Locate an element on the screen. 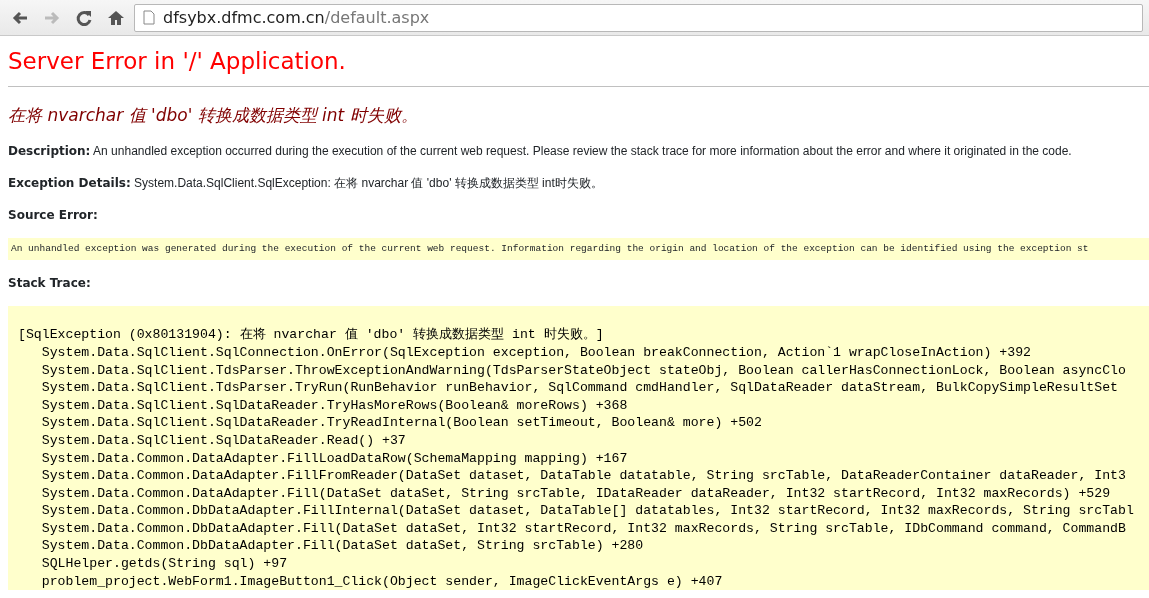 The image size is (1149, 598). stack-trace-line: System.Data.SqlClient.SqlDataReader.TryReadInternal(Boolean setTimeout, Boolean& more) +502 is located at coordinates (401, 423).